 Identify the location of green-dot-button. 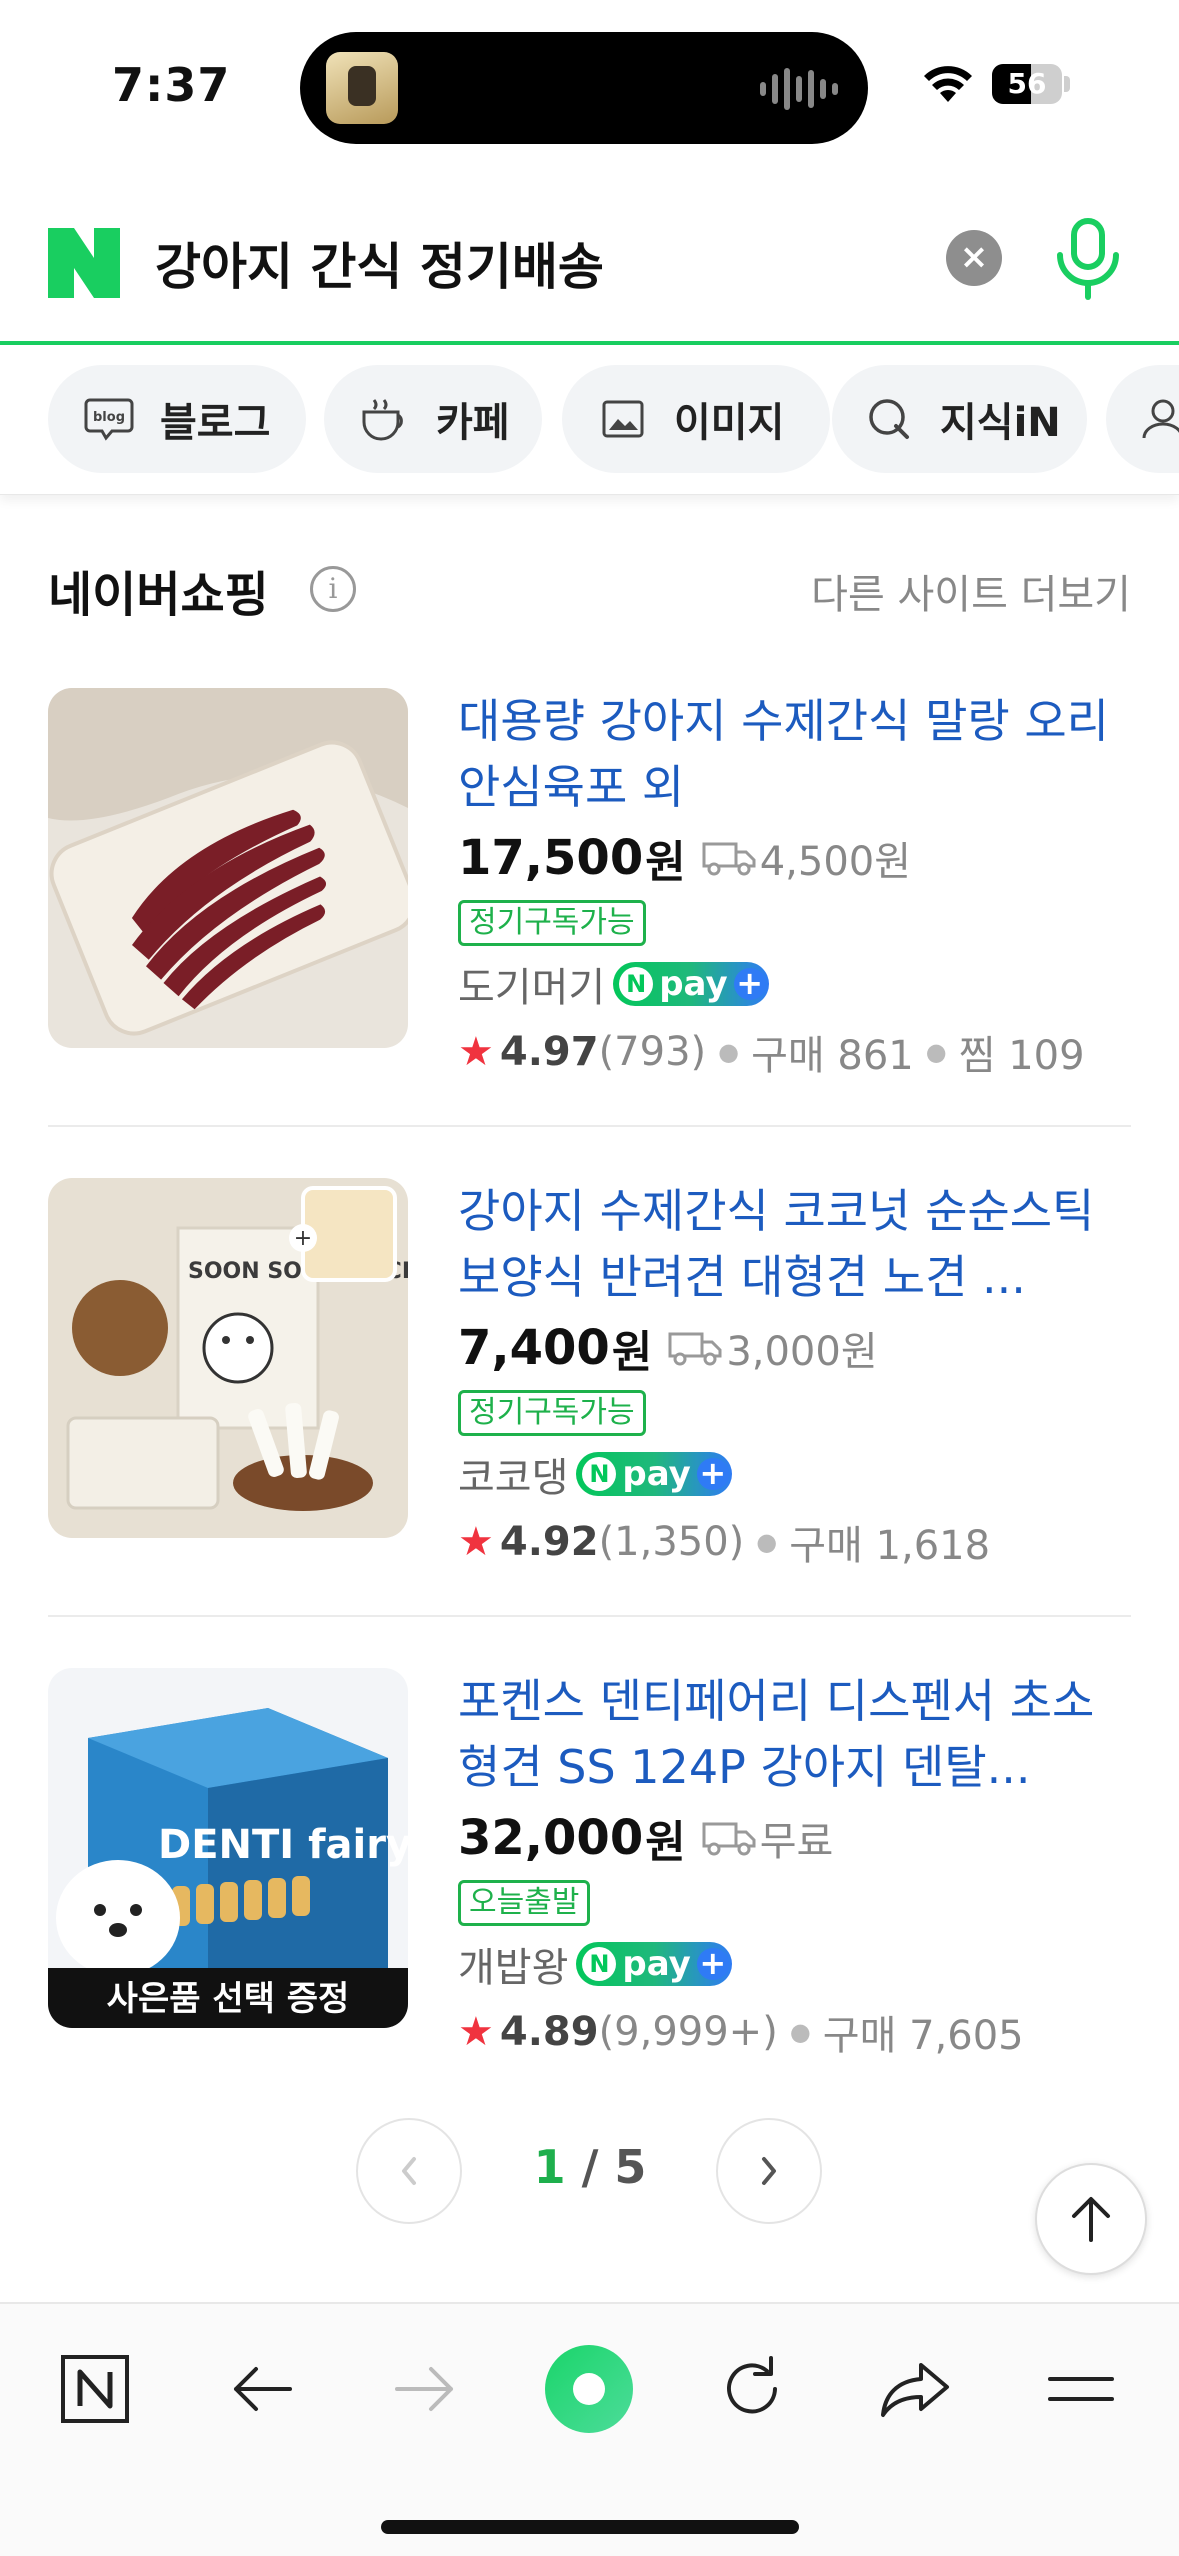
(589, 2389).